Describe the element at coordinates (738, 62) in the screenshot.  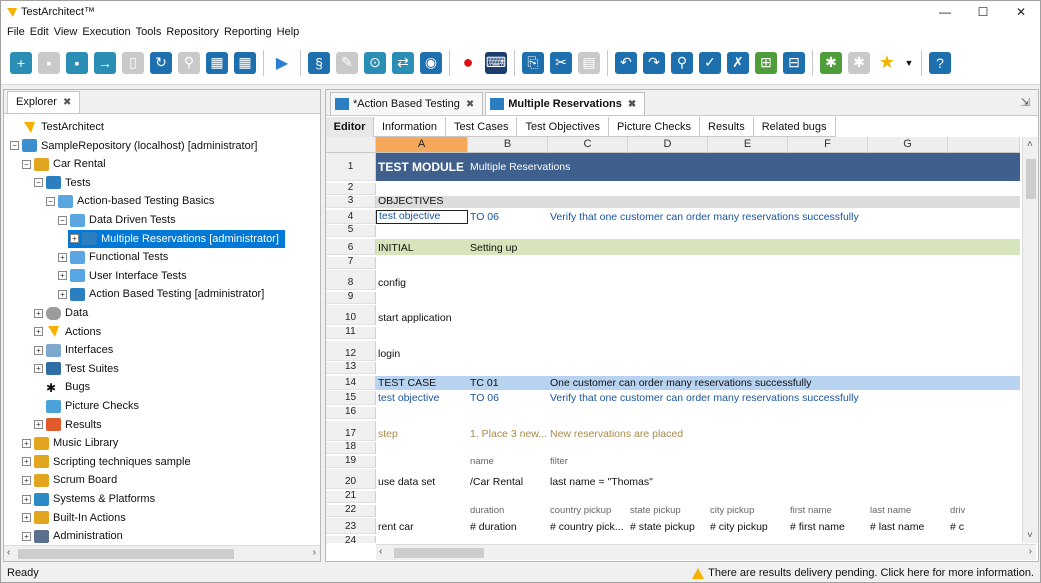
I see `remove-check-icon: ✗` at that location.